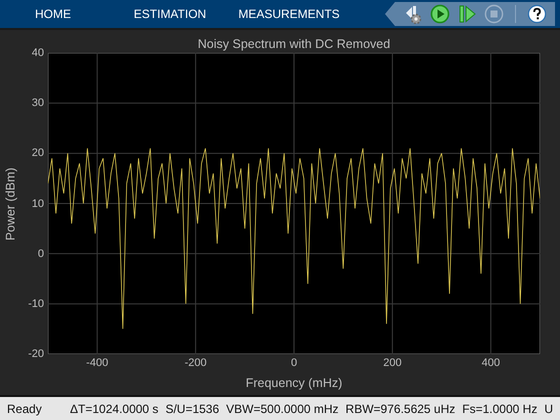  What do you see at coordinates (282, 409) in the screenshot?
I see `status-reading: VBW=500.0000 mHz` at bounding box center [282, 409].